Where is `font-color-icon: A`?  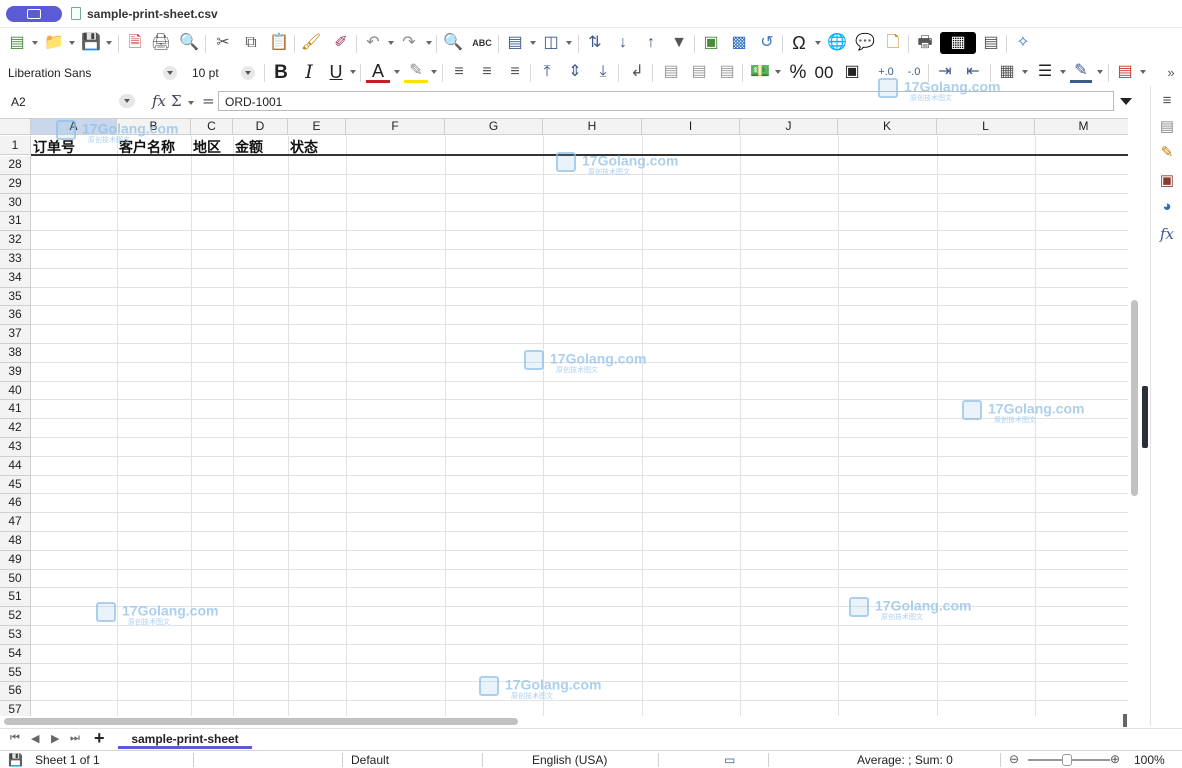 font-color-icon: A is located at coordinates (378, 72).